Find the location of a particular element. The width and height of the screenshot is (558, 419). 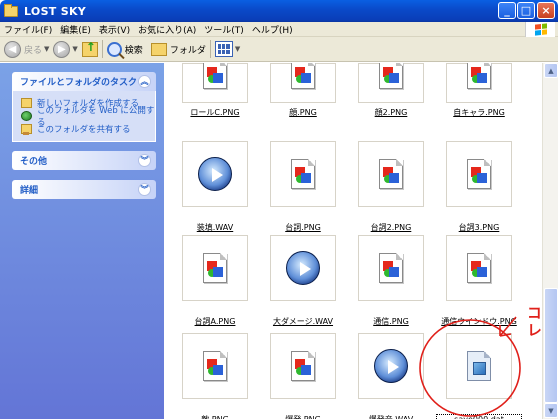

scroll-thumb is located at coordinates (551, 345).